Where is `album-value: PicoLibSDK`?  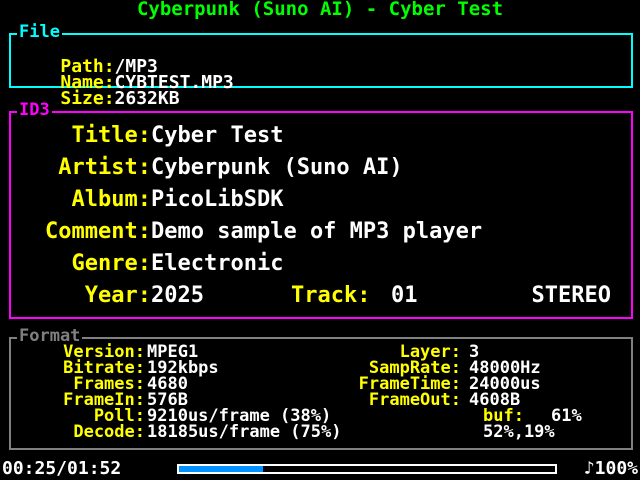
album-value: PicoLibSDK is located at coordinates (217, 199).